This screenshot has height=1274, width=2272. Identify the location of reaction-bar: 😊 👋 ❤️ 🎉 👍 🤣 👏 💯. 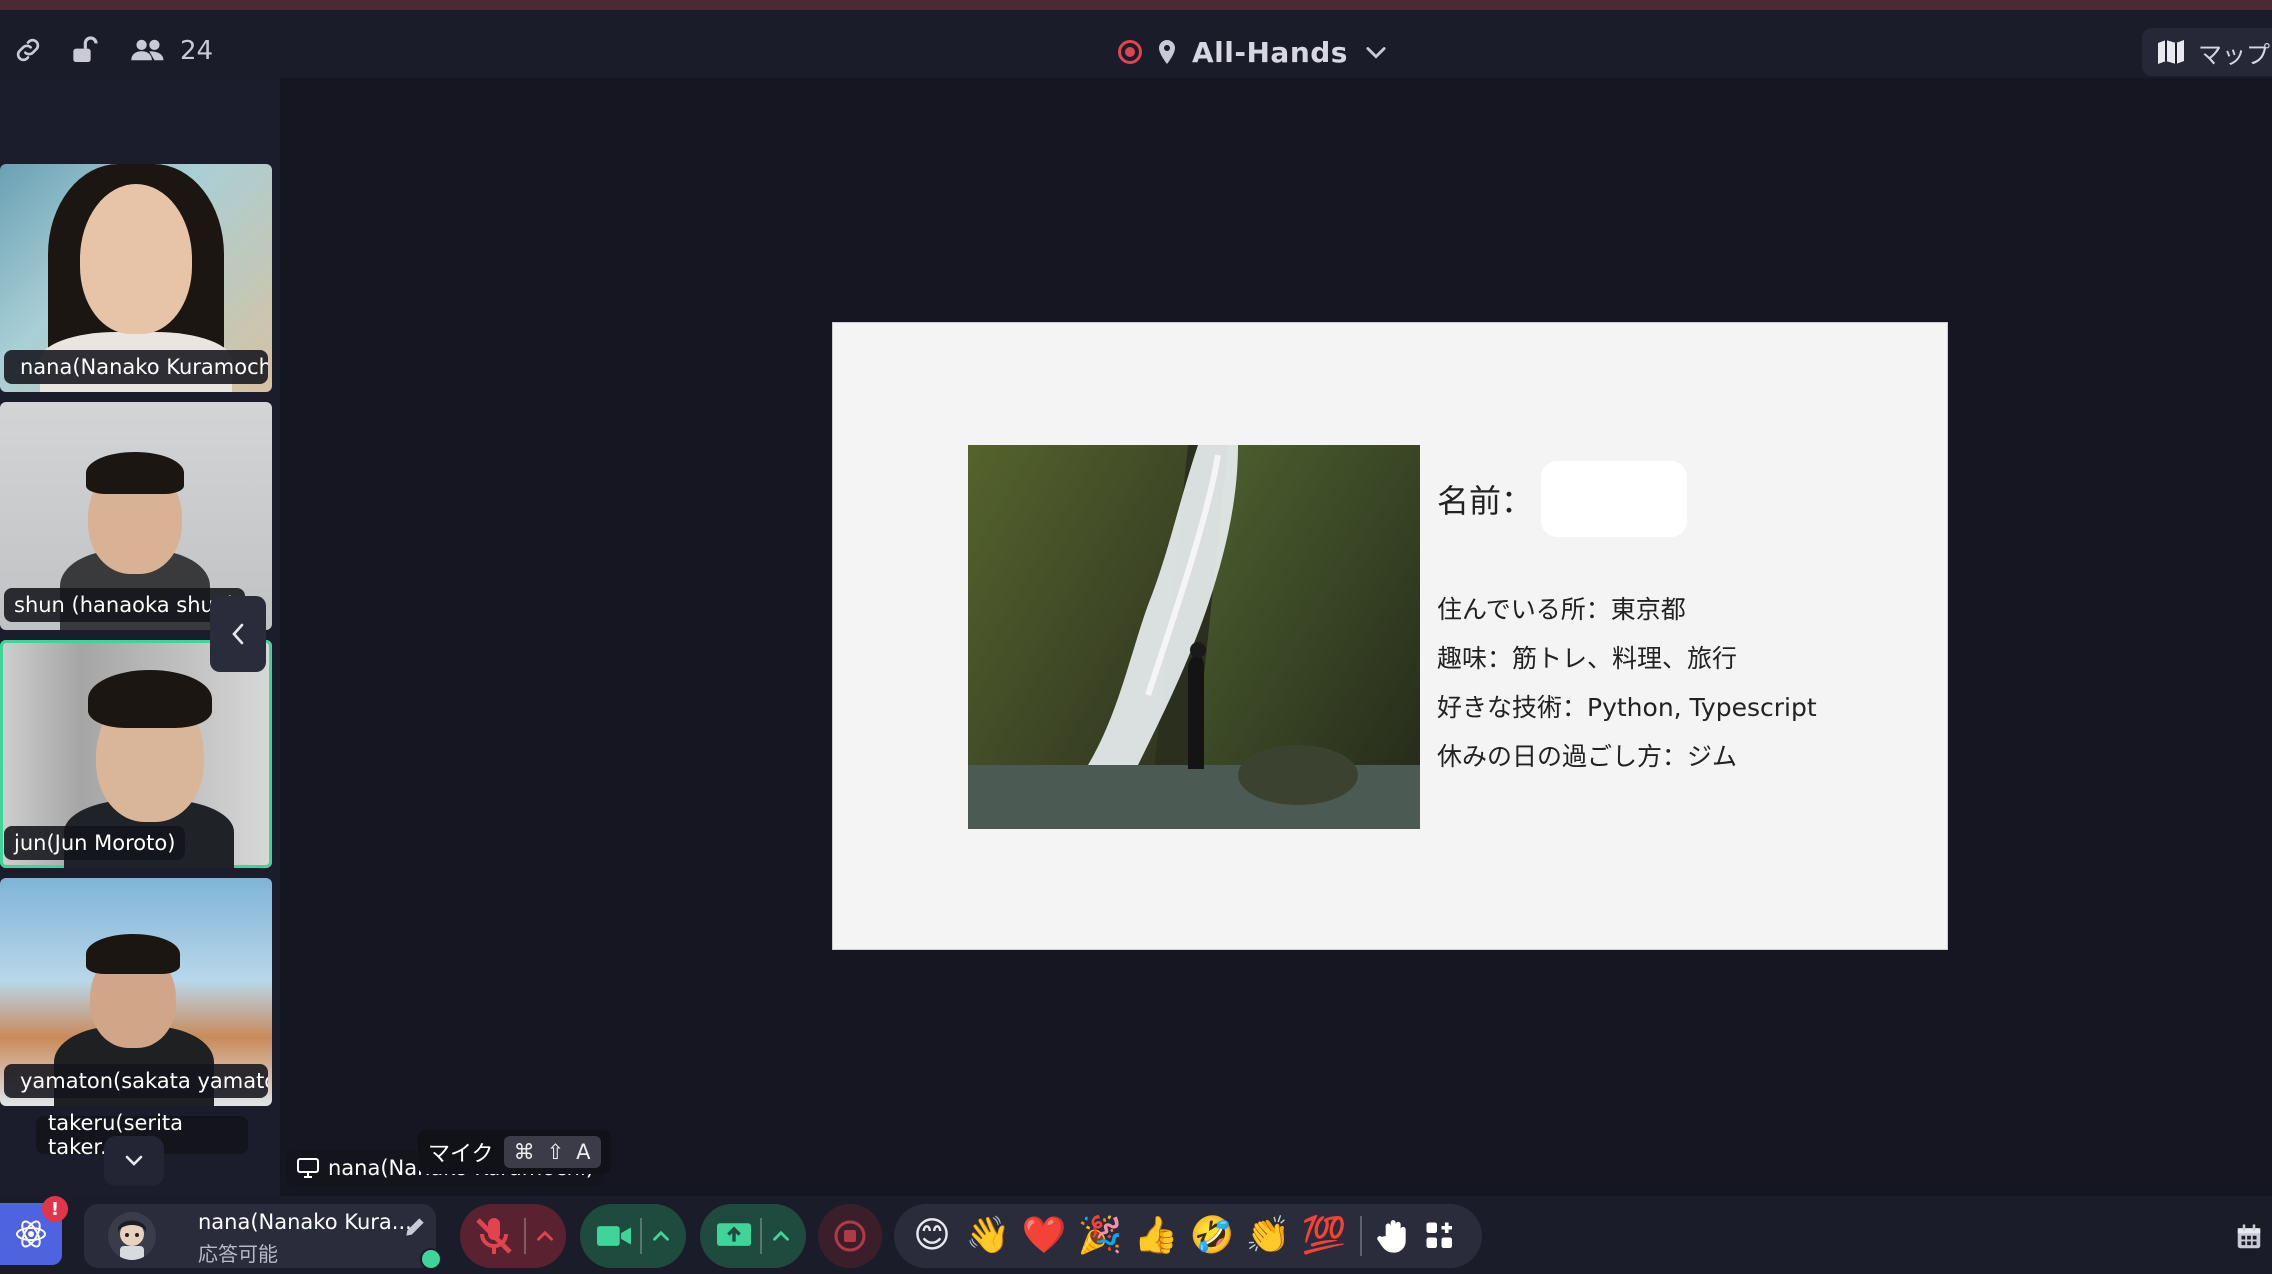
(1188, 1236).